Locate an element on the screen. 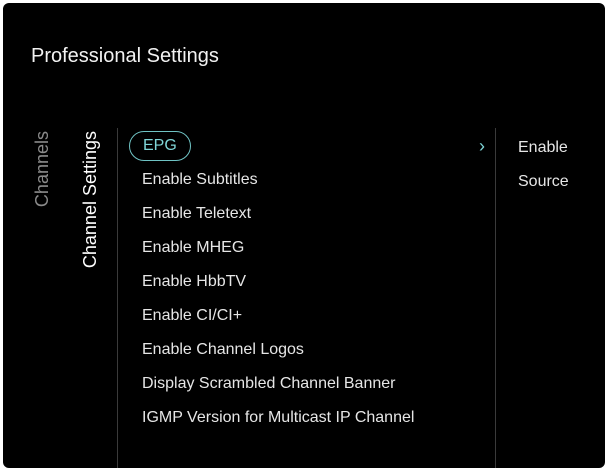 The height and width of the screenshot is (475, 608). page-title: Professional Settings is located at coordinates (125, 56).